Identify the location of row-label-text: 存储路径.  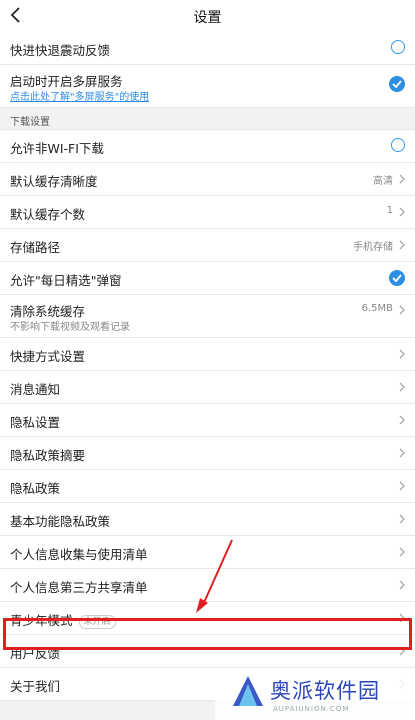
(35, 247).